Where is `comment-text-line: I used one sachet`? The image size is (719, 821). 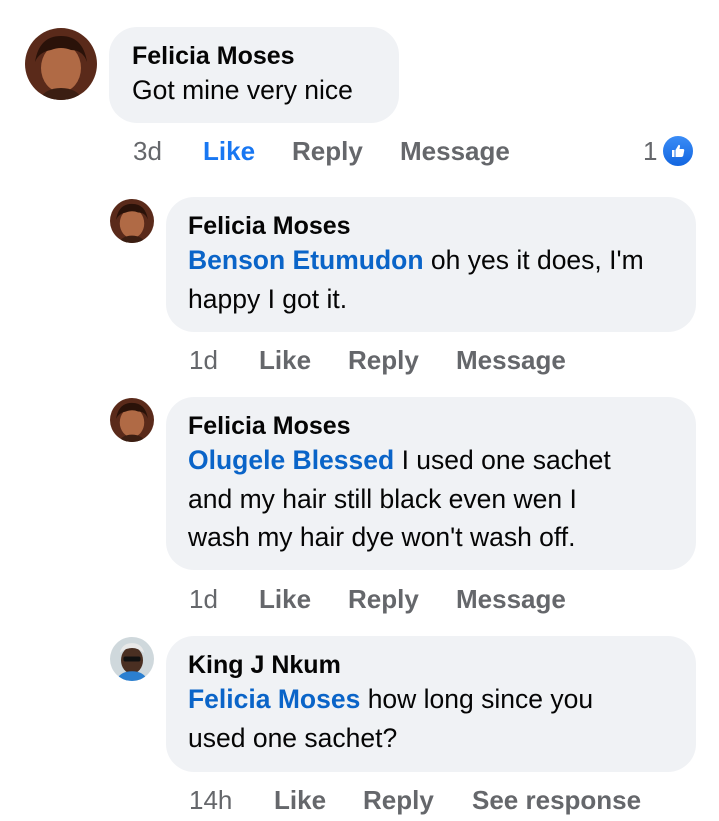
comment-text-line: I used one sachet is located at coordinates (502, 460).